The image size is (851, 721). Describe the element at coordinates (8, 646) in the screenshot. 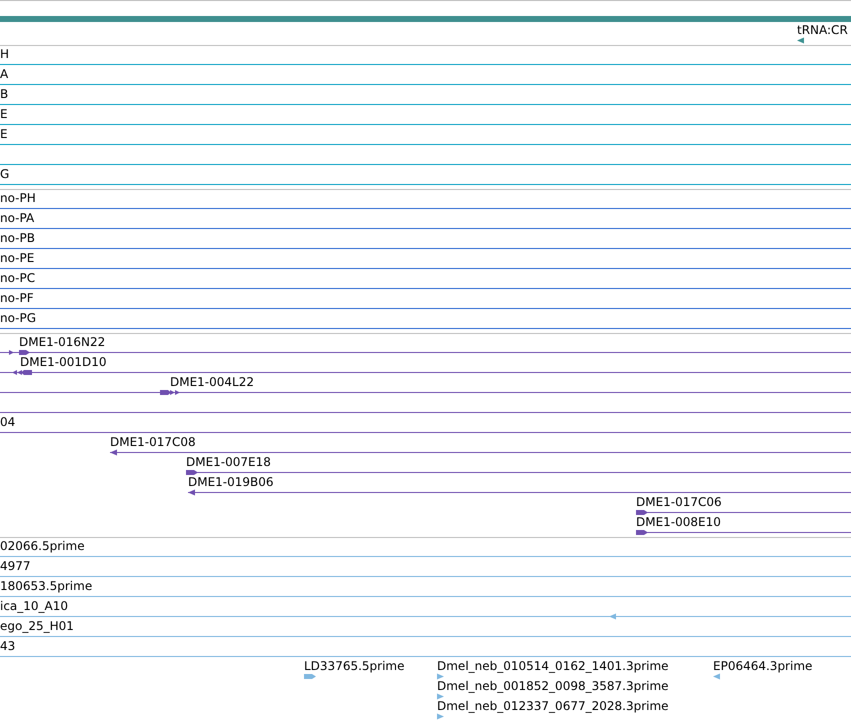

I see `feature-label: 43` at that location.